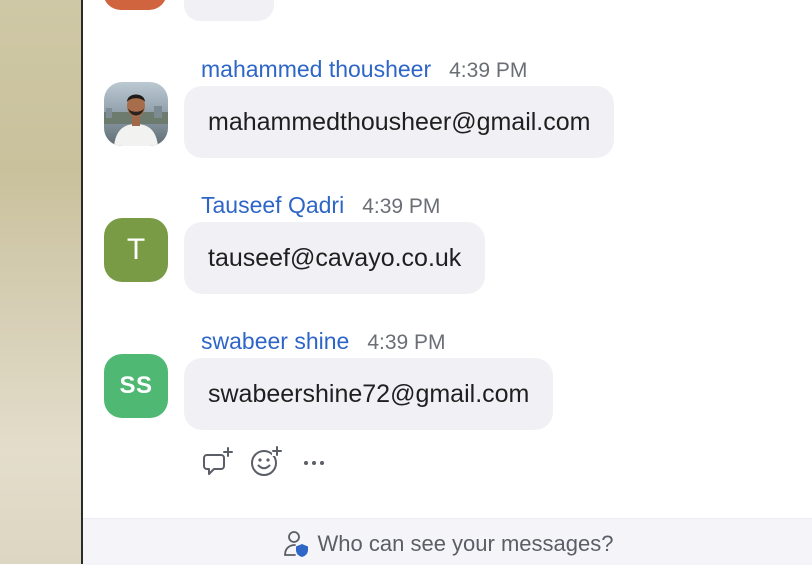 The width and height of the screenshot is (812, 565). What do you see at coordinates (272, 205) in the screenshot?
I see `sender-name: Tauseef Qadri` at bounding box center [272, 205].